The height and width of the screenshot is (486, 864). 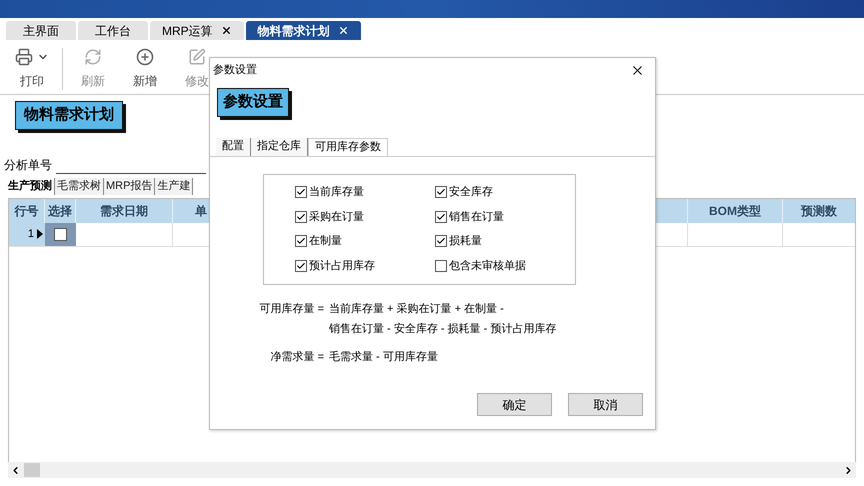 What do you see at coordinates (41, 30) in the screenshot?
I see `tab: 主界面` at bounding box center [41, 30].